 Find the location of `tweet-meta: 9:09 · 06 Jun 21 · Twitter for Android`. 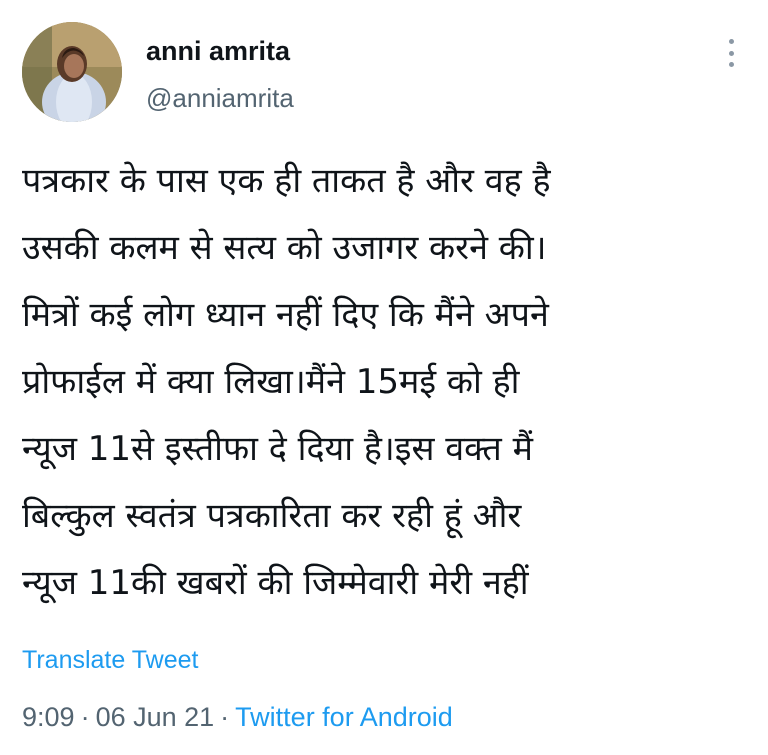

tweet-meta: 9:09 · 06 Jun 21 · Twitter for Android is located at coordinates (237, 717).